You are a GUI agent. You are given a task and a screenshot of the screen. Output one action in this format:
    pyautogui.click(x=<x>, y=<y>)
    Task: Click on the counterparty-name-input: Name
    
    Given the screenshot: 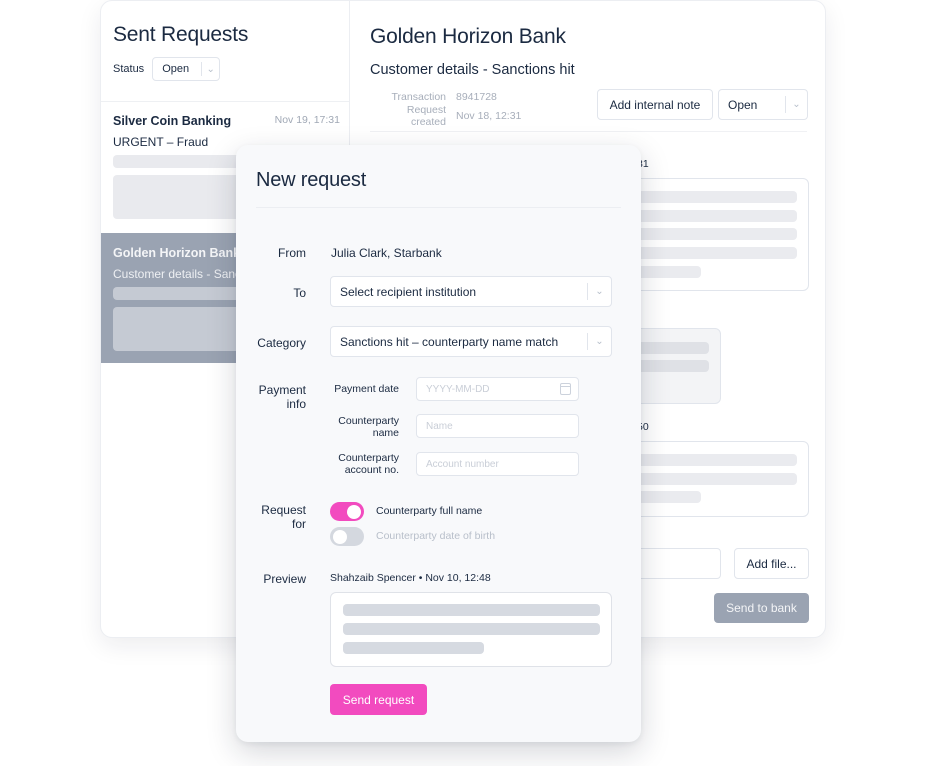 What is the action you would take?
    pyautogui.click(x=497, y=426)
    